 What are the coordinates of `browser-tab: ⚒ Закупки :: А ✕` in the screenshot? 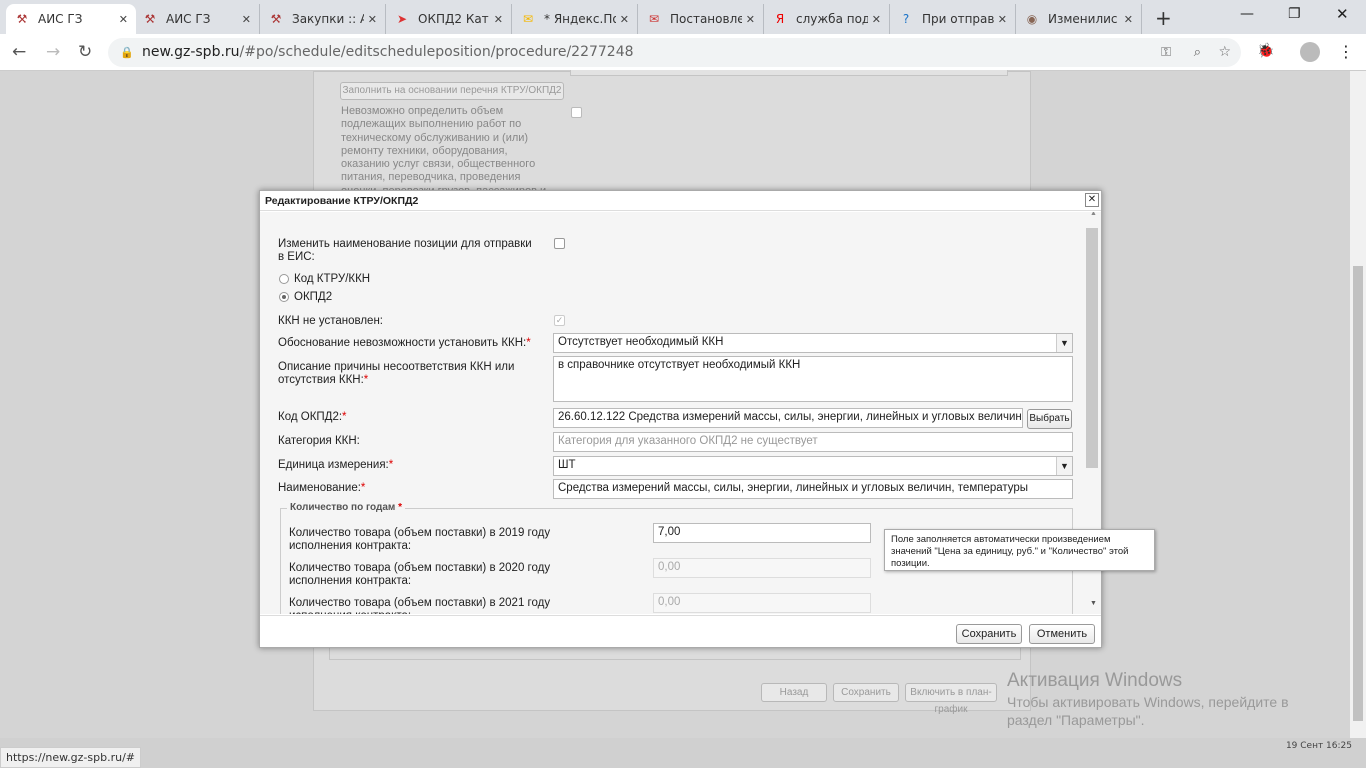 It's located at (323, 19).